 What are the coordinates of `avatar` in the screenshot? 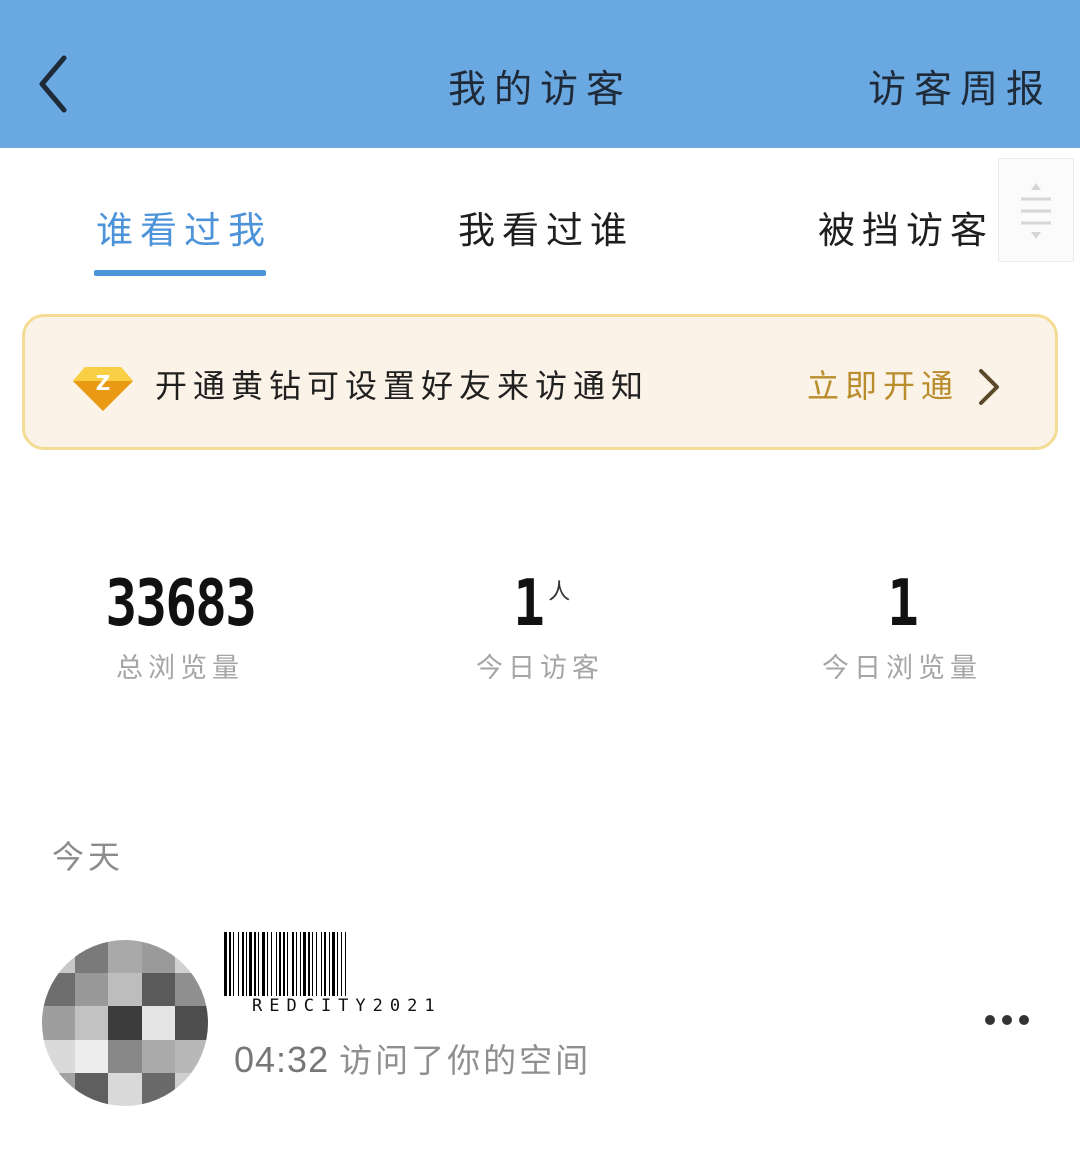 It's located at (125, 1023).